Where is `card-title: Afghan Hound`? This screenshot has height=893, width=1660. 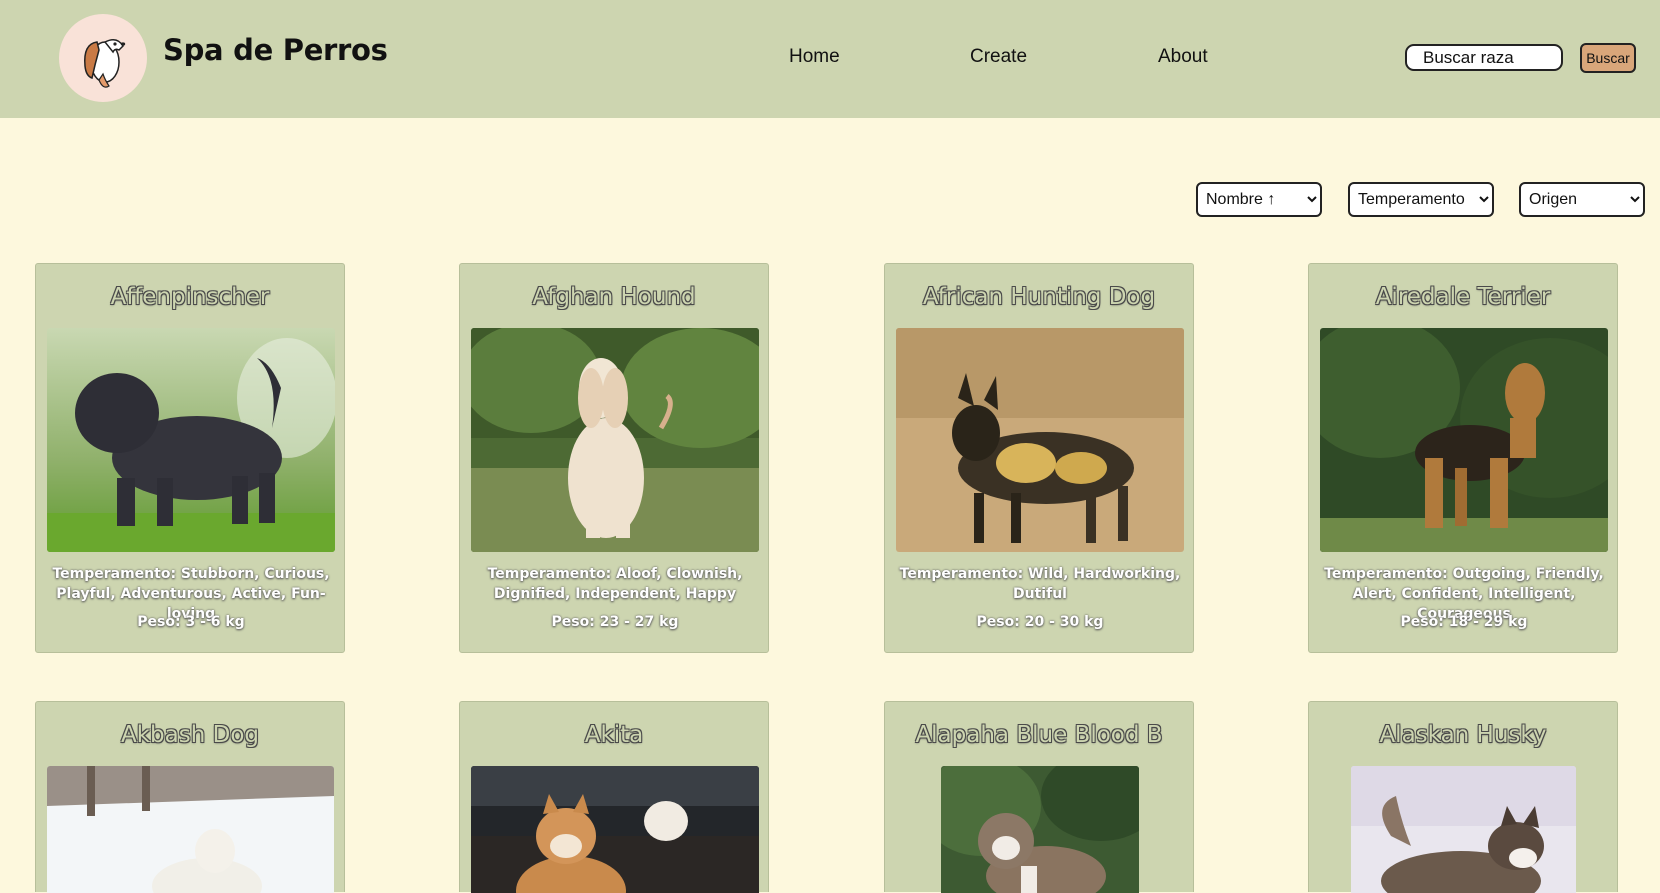
card-title: Afghan Hound is located at coordinates (614, 297).